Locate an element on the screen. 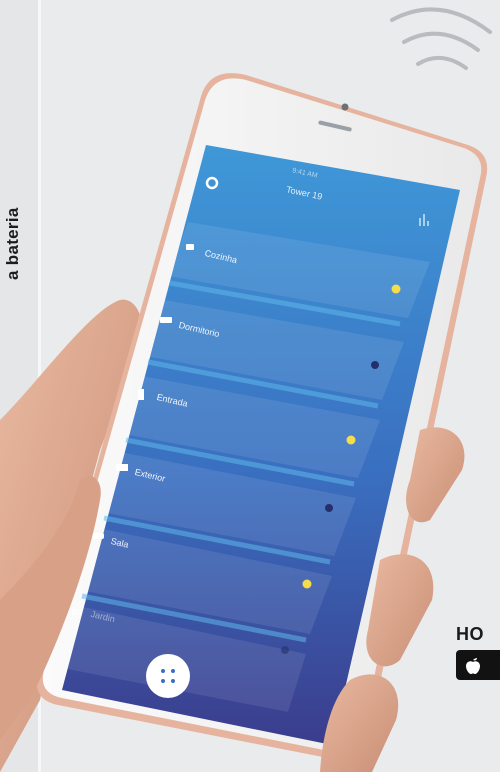 Image resolution: width=500 pixels, height=772 pixels. cup-icon is located at coordinates (190, 247).